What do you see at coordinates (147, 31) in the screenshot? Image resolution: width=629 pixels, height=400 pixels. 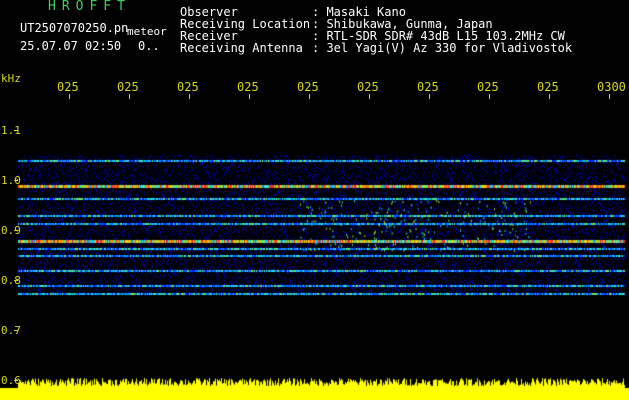 I see `meteor-label: meteor` at bounding box center [147, 31].